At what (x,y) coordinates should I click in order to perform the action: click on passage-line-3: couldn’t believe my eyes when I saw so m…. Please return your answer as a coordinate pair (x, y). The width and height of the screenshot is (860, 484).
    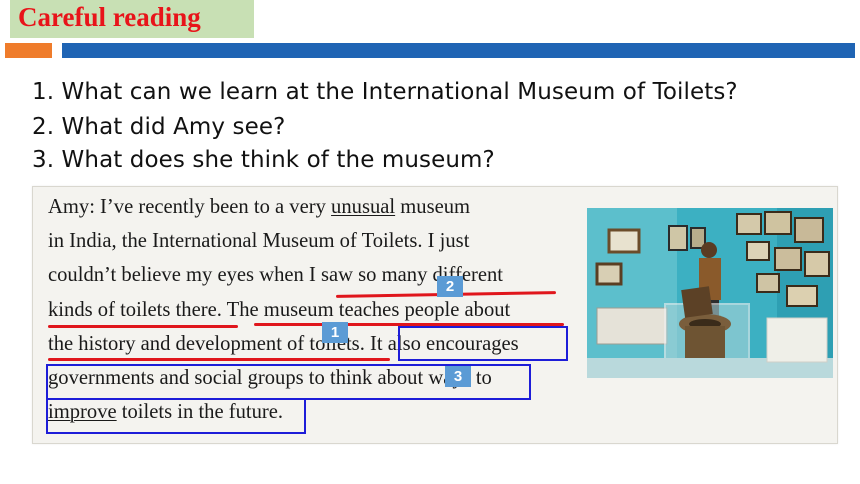
    Looking at the image, I should click on (276, 275).